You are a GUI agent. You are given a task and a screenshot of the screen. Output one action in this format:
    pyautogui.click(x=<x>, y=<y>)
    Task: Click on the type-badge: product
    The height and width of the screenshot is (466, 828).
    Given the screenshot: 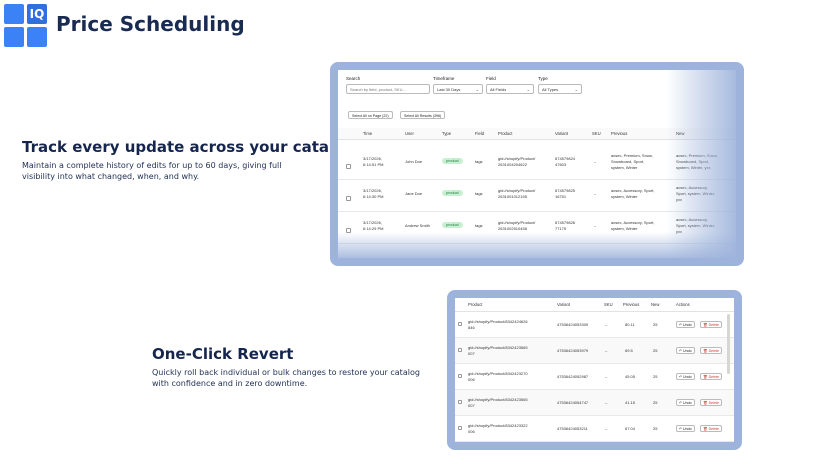 What is the action you would take?
    pyautogui.click(x=452, y=225)
    